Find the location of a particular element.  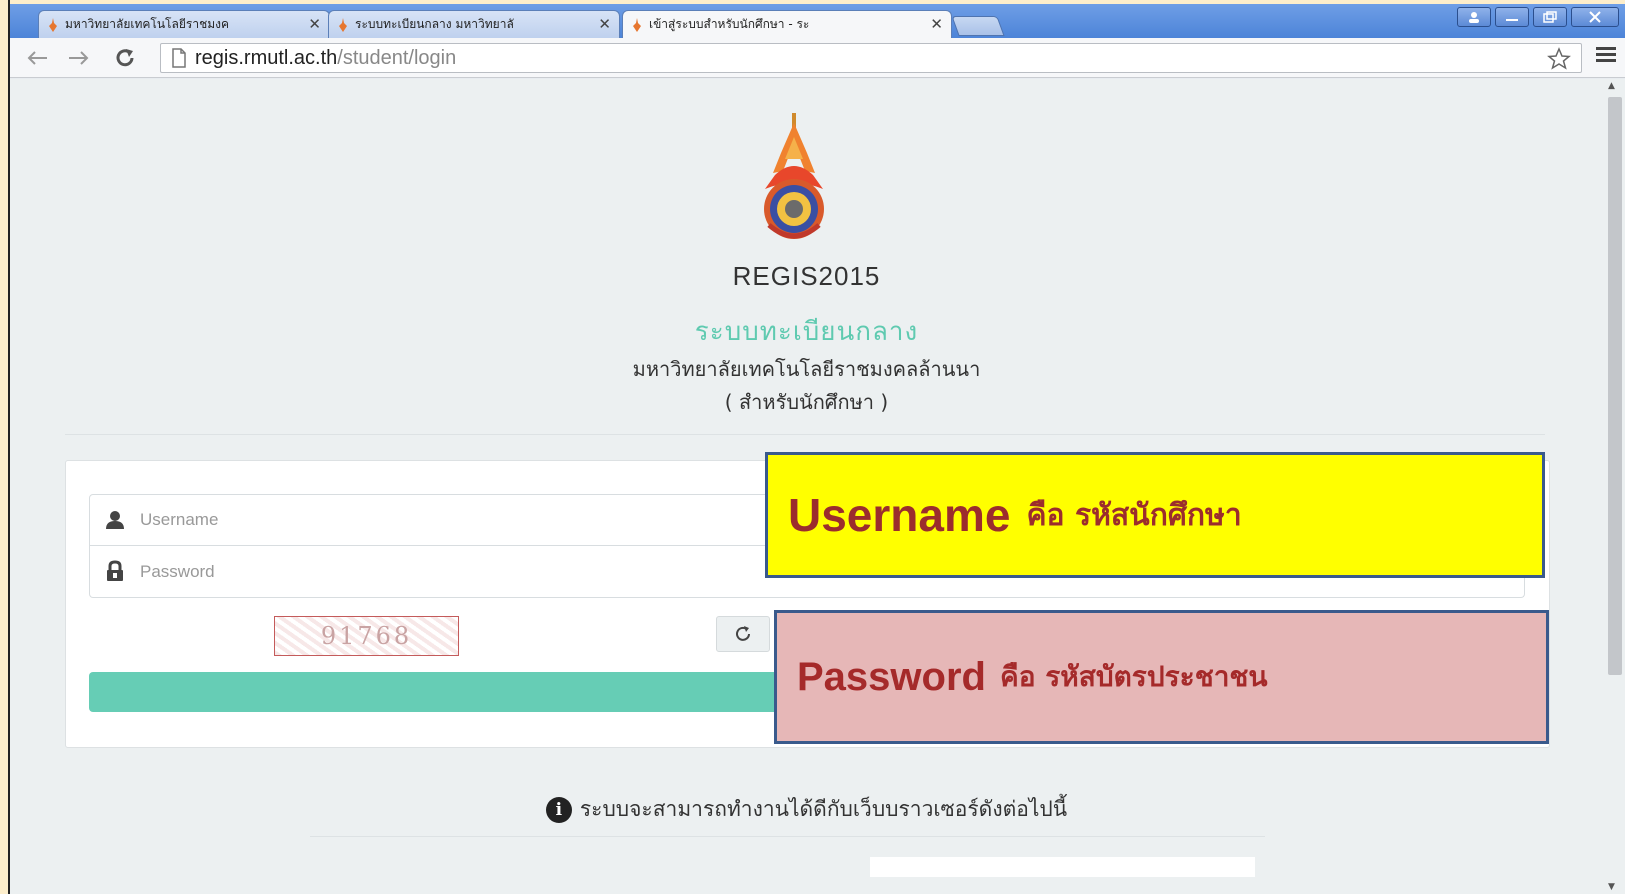

university-emblem-logo is located at coordinates (794, 176).